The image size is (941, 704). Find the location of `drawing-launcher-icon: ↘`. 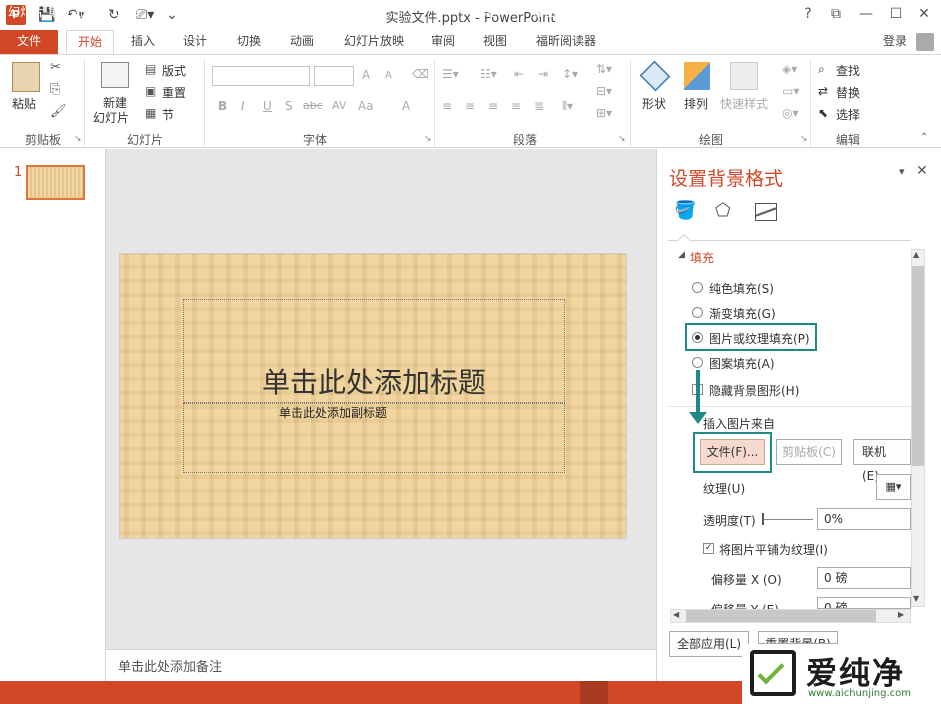

drawing-launcher-icon: ↘ is located at coordinates (804, 139).